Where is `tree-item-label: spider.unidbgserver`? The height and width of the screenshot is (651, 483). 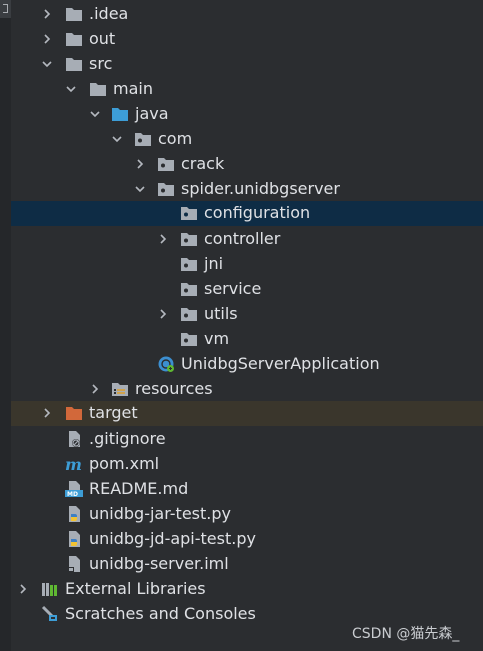
tree-item-label: spider.unidbgserver is located at coordinates (260, 188).